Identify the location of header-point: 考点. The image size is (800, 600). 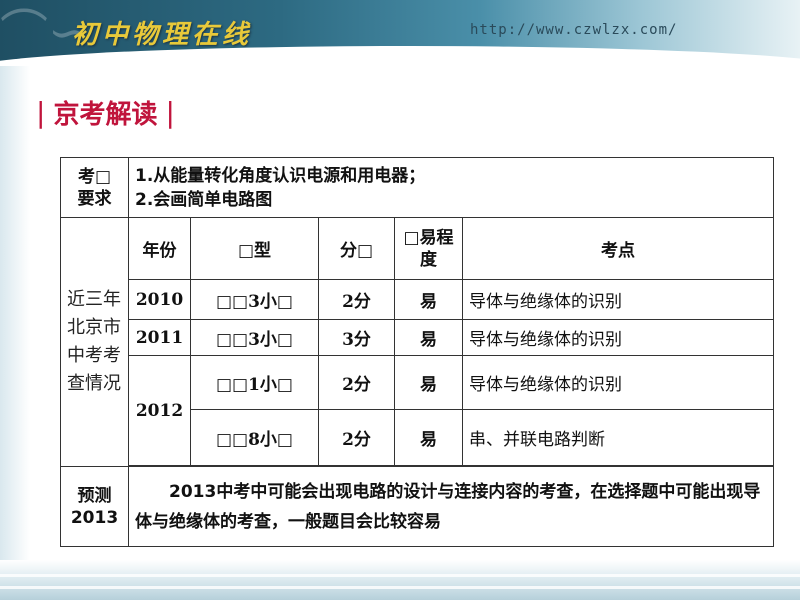
(618, 248).